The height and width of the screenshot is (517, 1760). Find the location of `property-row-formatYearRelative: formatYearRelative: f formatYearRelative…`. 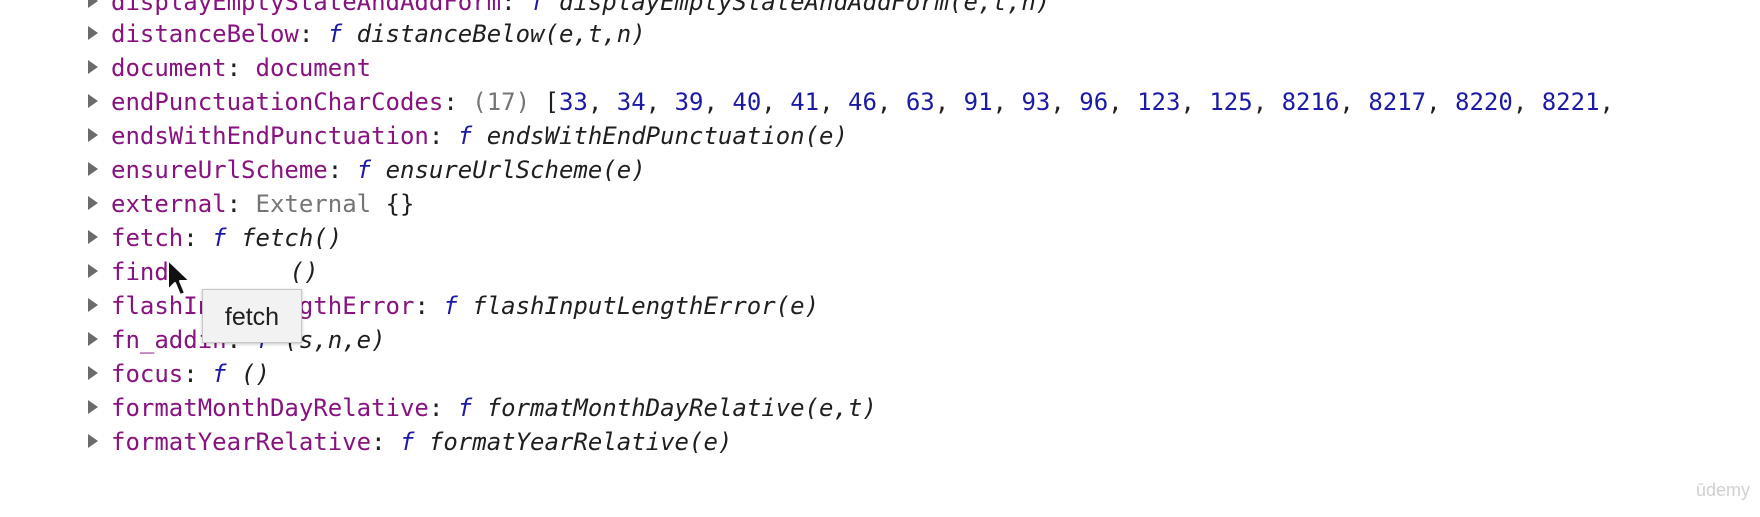

property-row-formatYearRelative: formatYearRelative: f formatYearRelative… is located at coordinates (410, 442).